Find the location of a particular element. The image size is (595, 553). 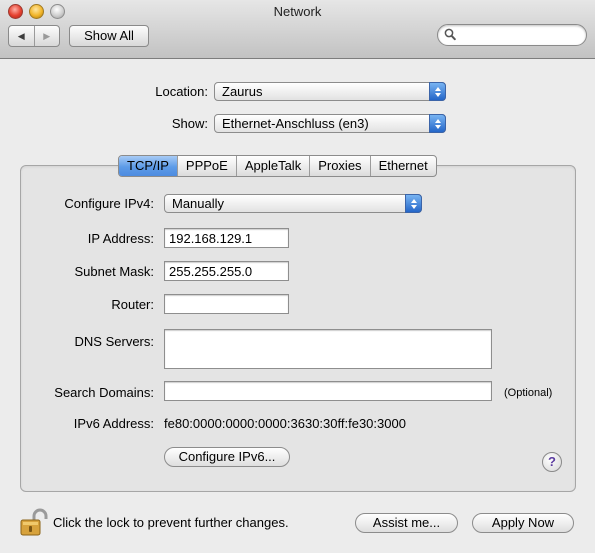

show-popup: Ethernet-Anschluss (en3) is located at coordinates (330, 123).